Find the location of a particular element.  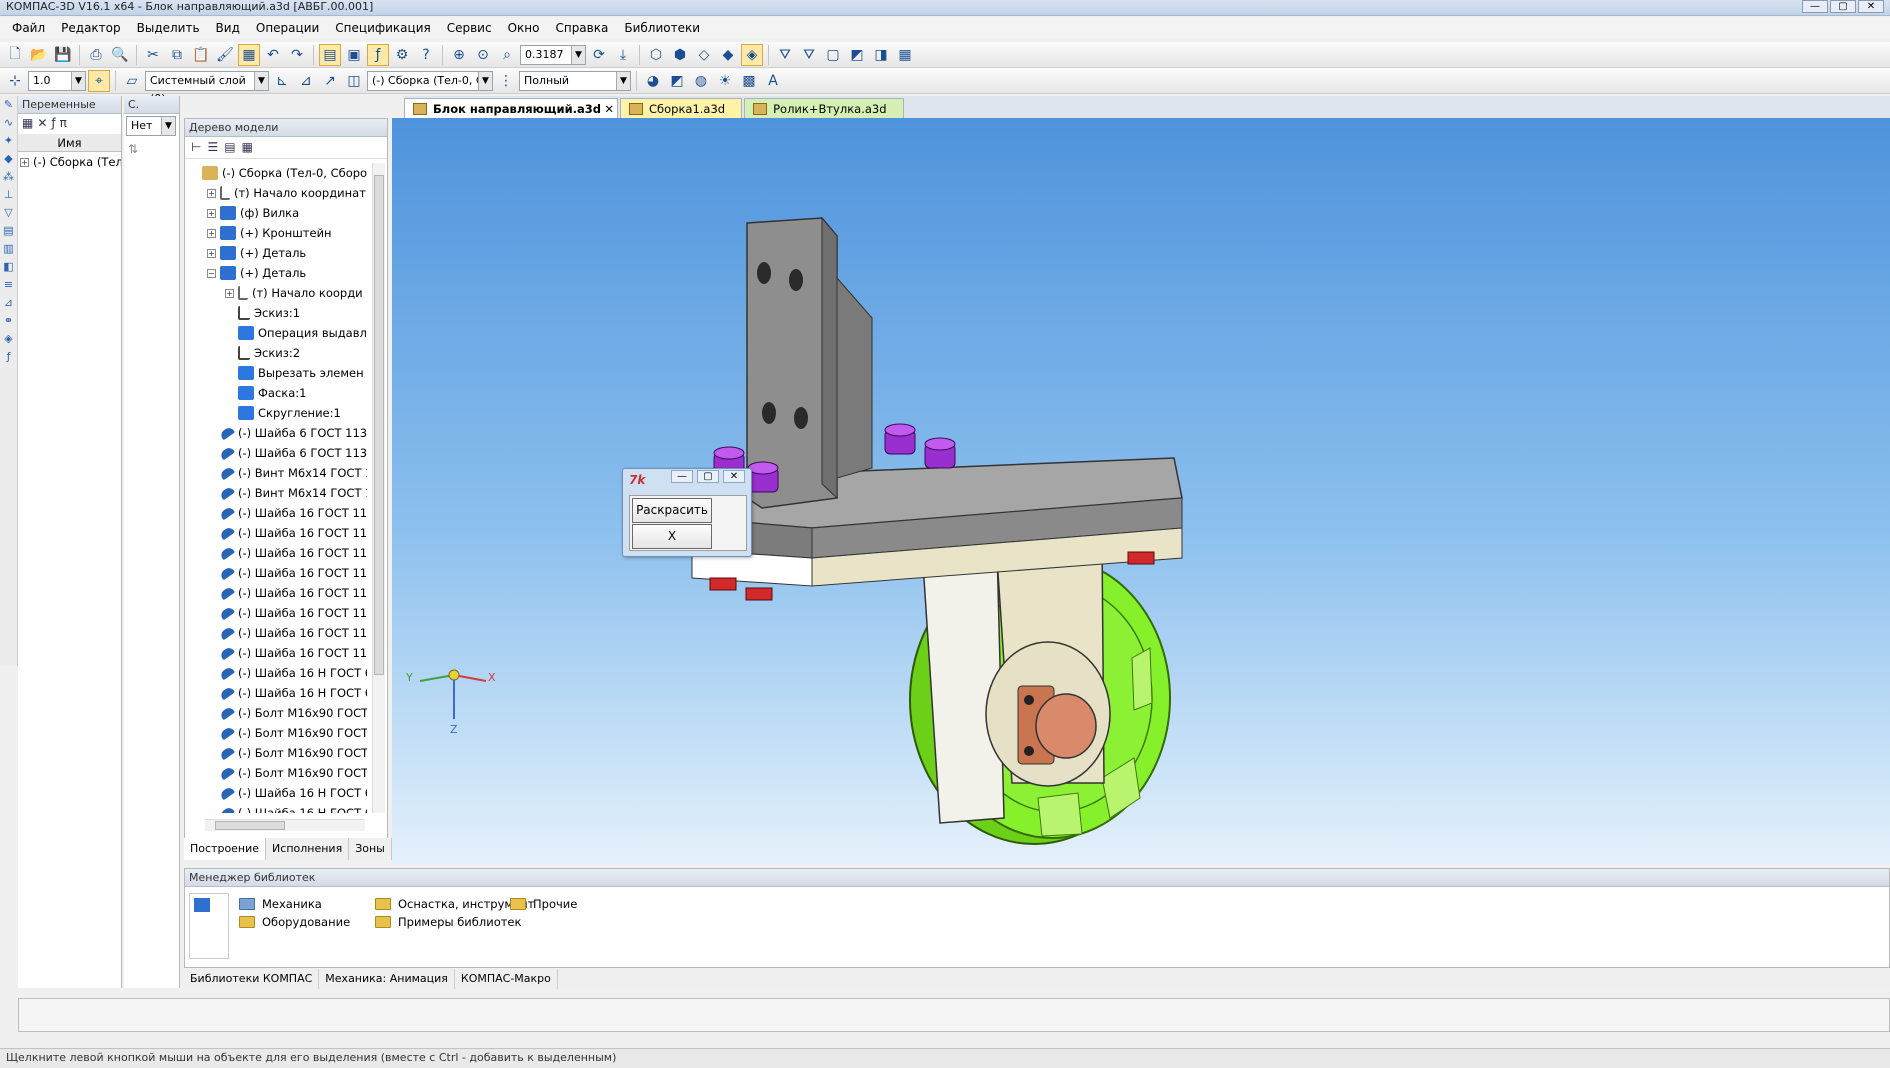

orient-icon: ↗ is located at coordinates (330, 81).